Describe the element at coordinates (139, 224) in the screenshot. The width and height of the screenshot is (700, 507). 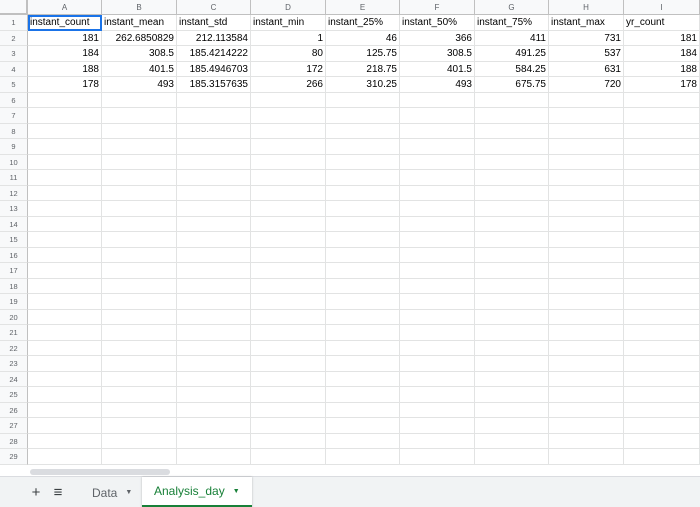
I see `cell-b14` at that location.